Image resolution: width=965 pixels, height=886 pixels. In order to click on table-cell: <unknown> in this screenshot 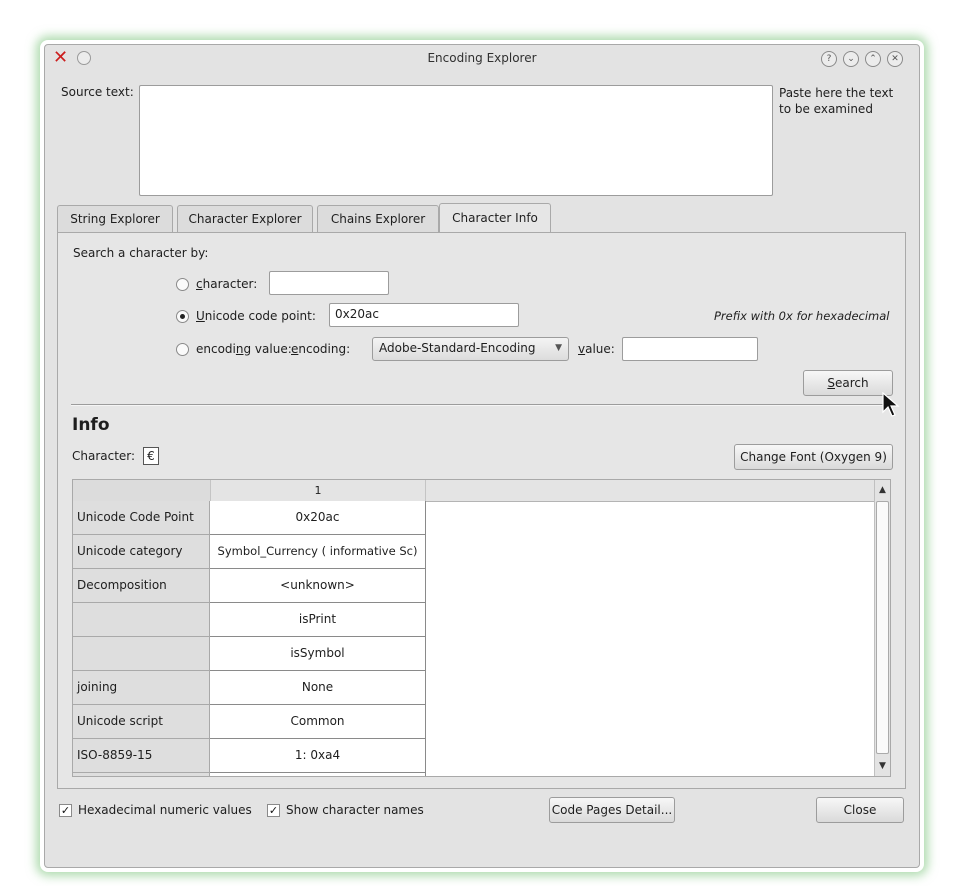, I will do `click(318, 586)`.